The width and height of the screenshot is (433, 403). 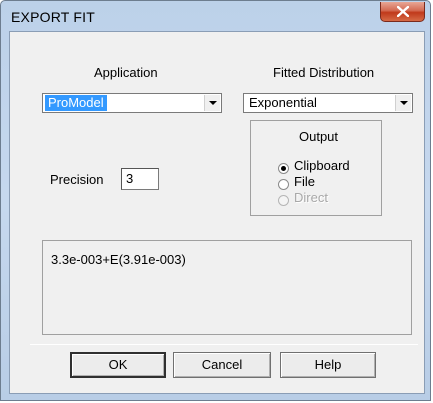 What do you see at coordinates (126, 72) in the screenshot?
I see `application-label: Application` at bounding box center [126, 72].